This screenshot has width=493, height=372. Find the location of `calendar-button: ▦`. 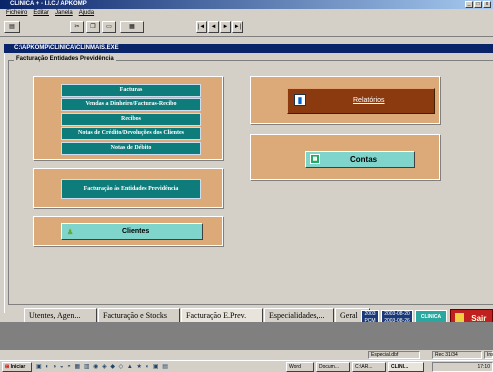

calendar-button: ▦ is located at coordinates (132, 27).